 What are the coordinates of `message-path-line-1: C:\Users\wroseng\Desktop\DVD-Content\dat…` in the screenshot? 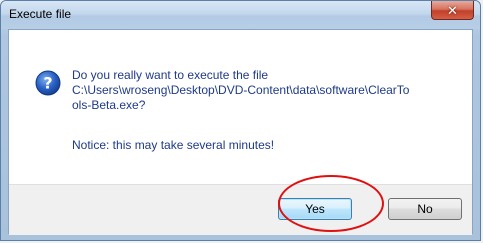 It's located at (241, 90).